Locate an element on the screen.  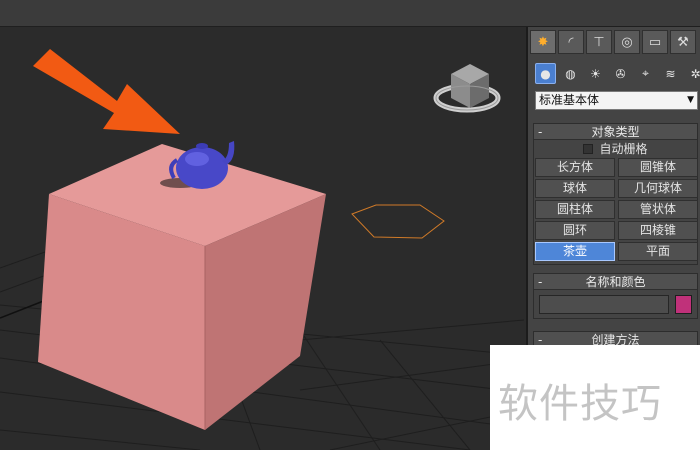
name-color-row is located at coordinates (615, 304).